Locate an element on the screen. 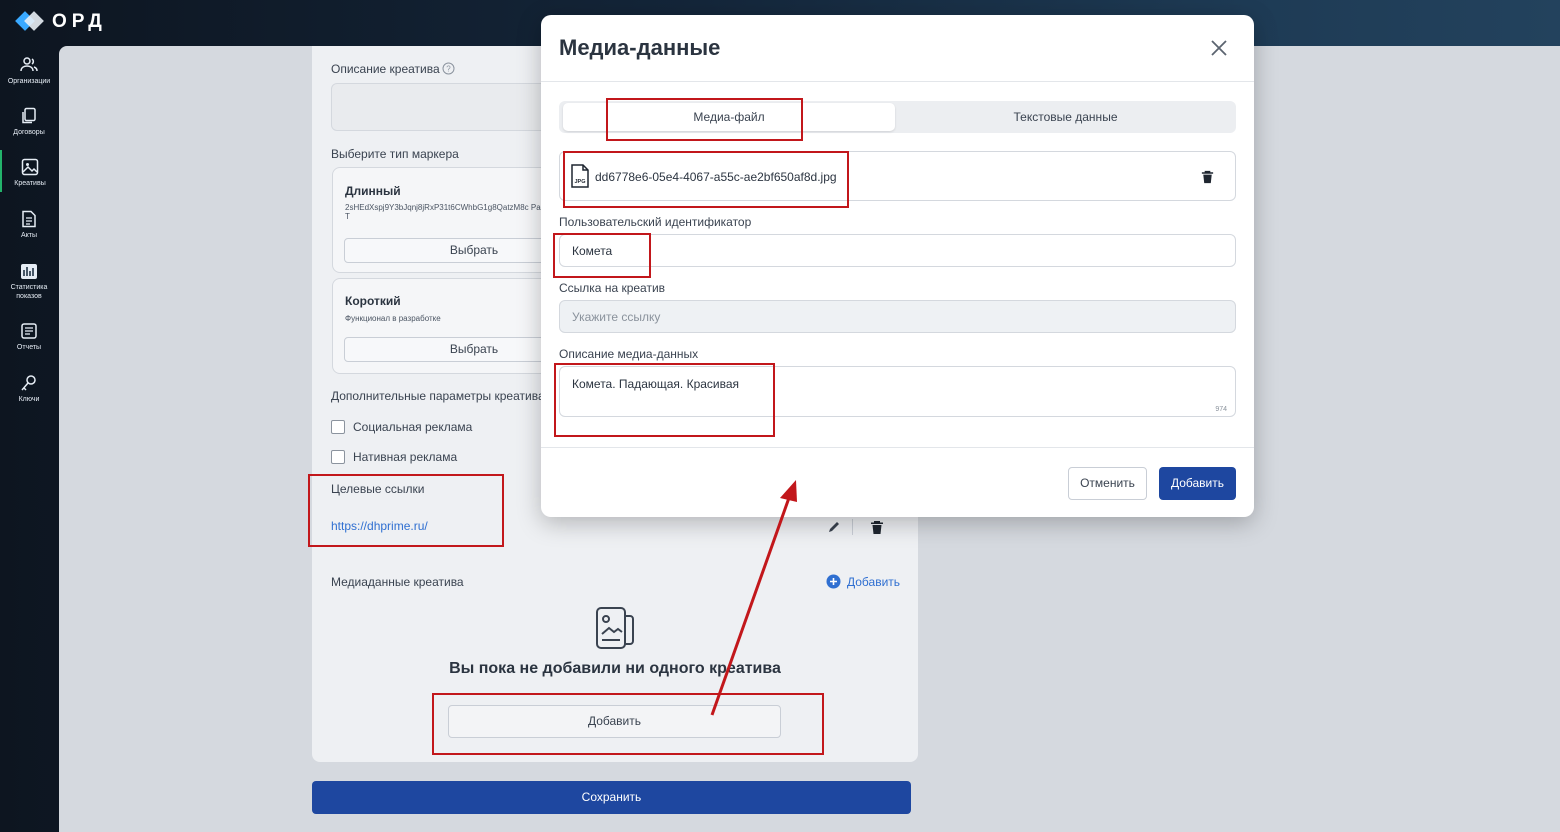 This screenshot has height=832, width=1560. cancel-button: Отменить is located at coordinates (1107, 483).